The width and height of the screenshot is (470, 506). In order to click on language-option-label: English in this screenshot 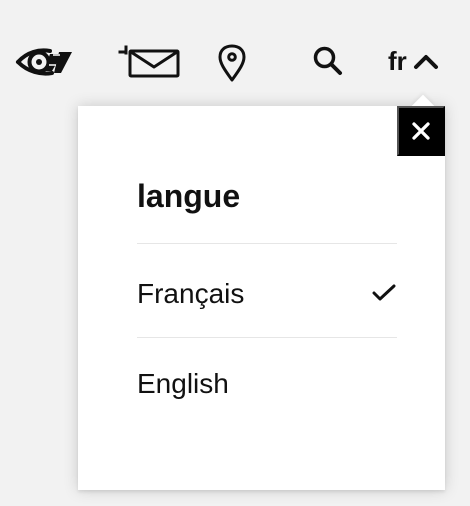, I will do `click(183, 383)`.